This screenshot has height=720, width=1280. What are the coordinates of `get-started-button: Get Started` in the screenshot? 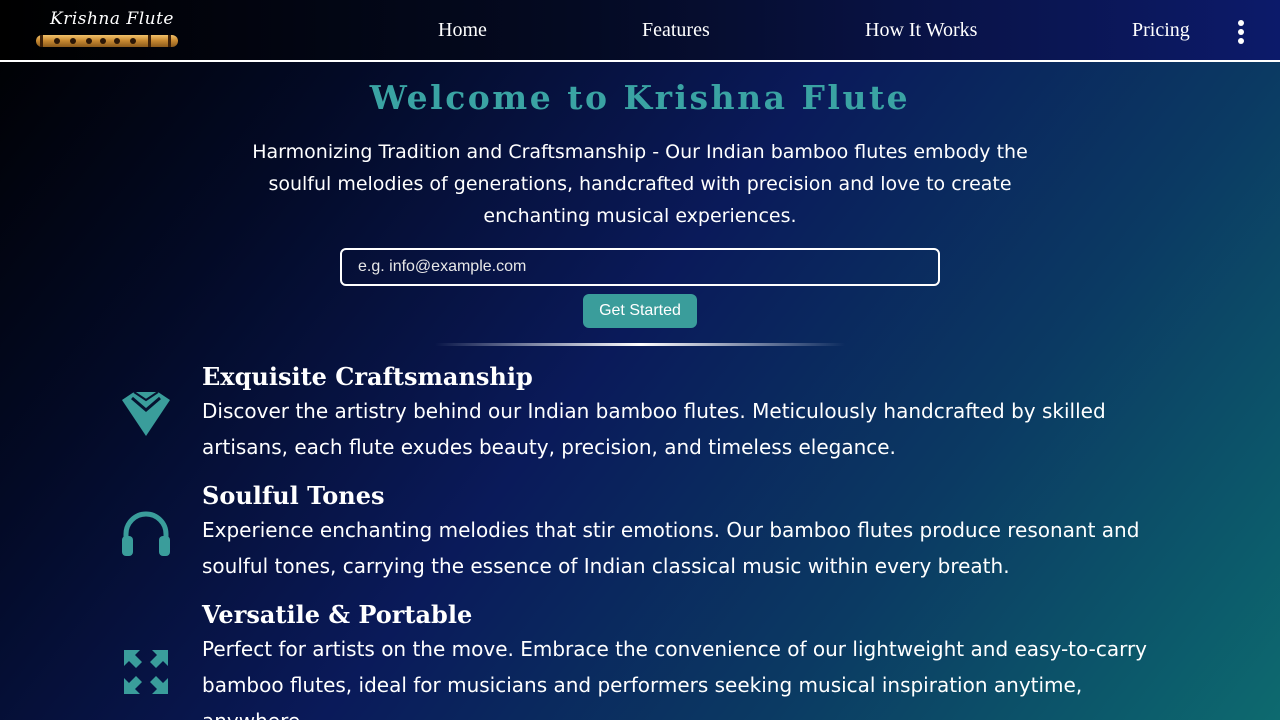 It's located at (640, 311).